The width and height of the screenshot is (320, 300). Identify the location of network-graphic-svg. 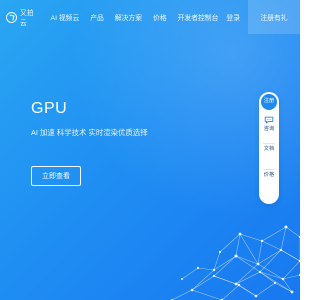
(235, 262).